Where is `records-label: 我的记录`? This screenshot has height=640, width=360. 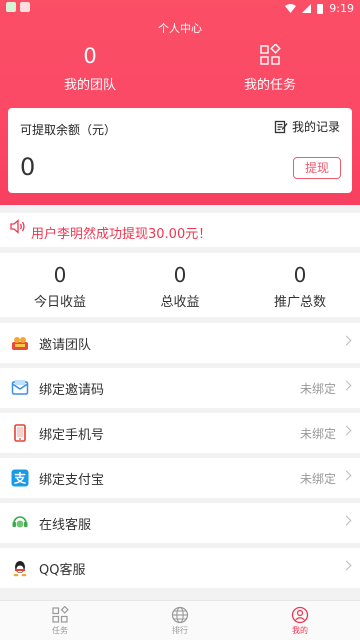
records-label: 我的记录 is located at coordinates (315, 127).